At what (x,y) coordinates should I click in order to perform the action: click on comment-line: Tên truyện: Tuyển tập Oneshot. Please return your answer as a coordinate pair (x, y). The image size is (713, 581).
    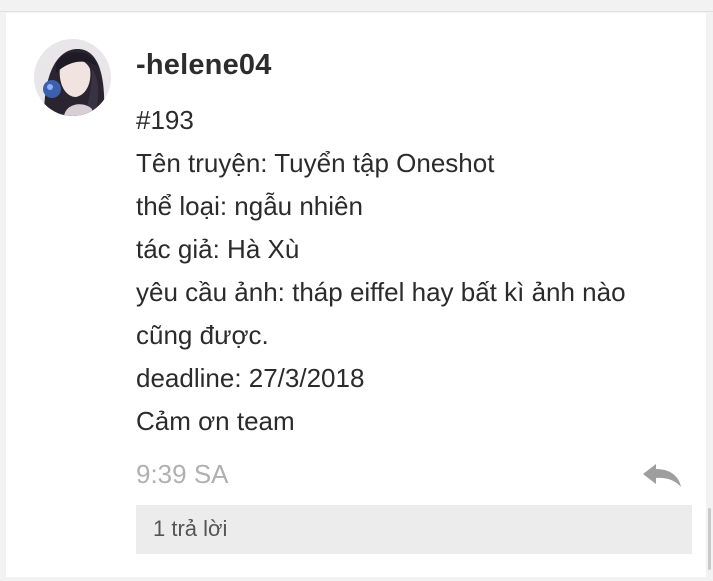
    Looking at the image, I should click on (315, 163).